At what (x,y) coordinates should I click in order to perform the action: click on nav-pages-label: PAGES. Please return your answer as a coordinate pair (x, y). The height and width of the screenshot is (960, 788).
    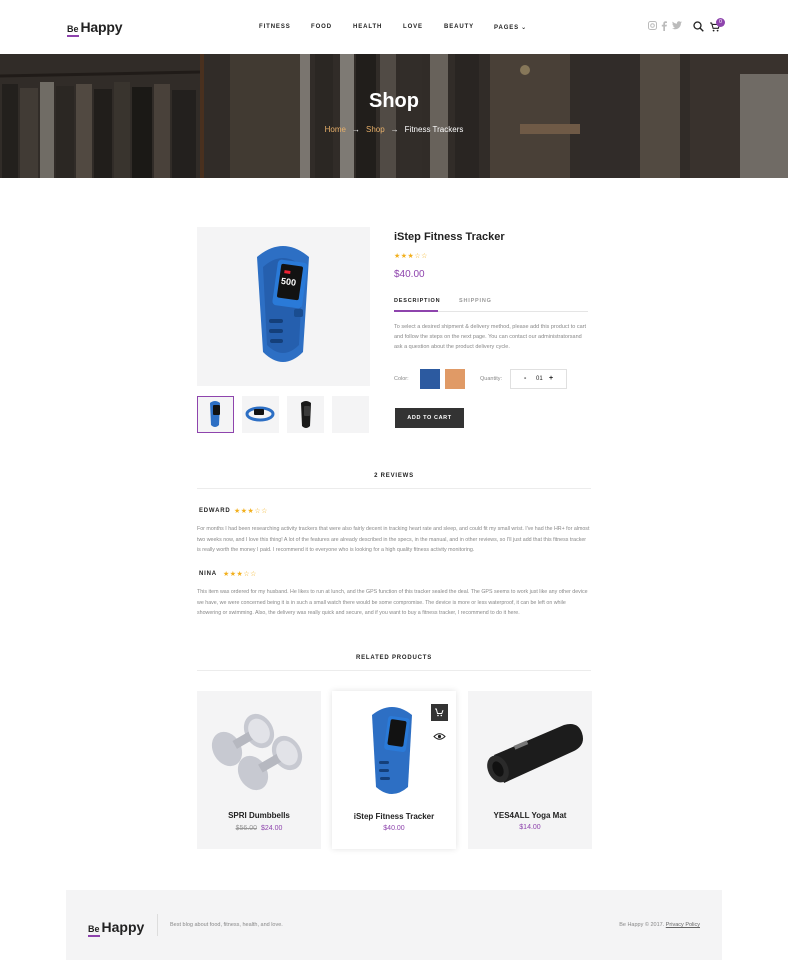
    Looking at the image, I should click on (507, 28).